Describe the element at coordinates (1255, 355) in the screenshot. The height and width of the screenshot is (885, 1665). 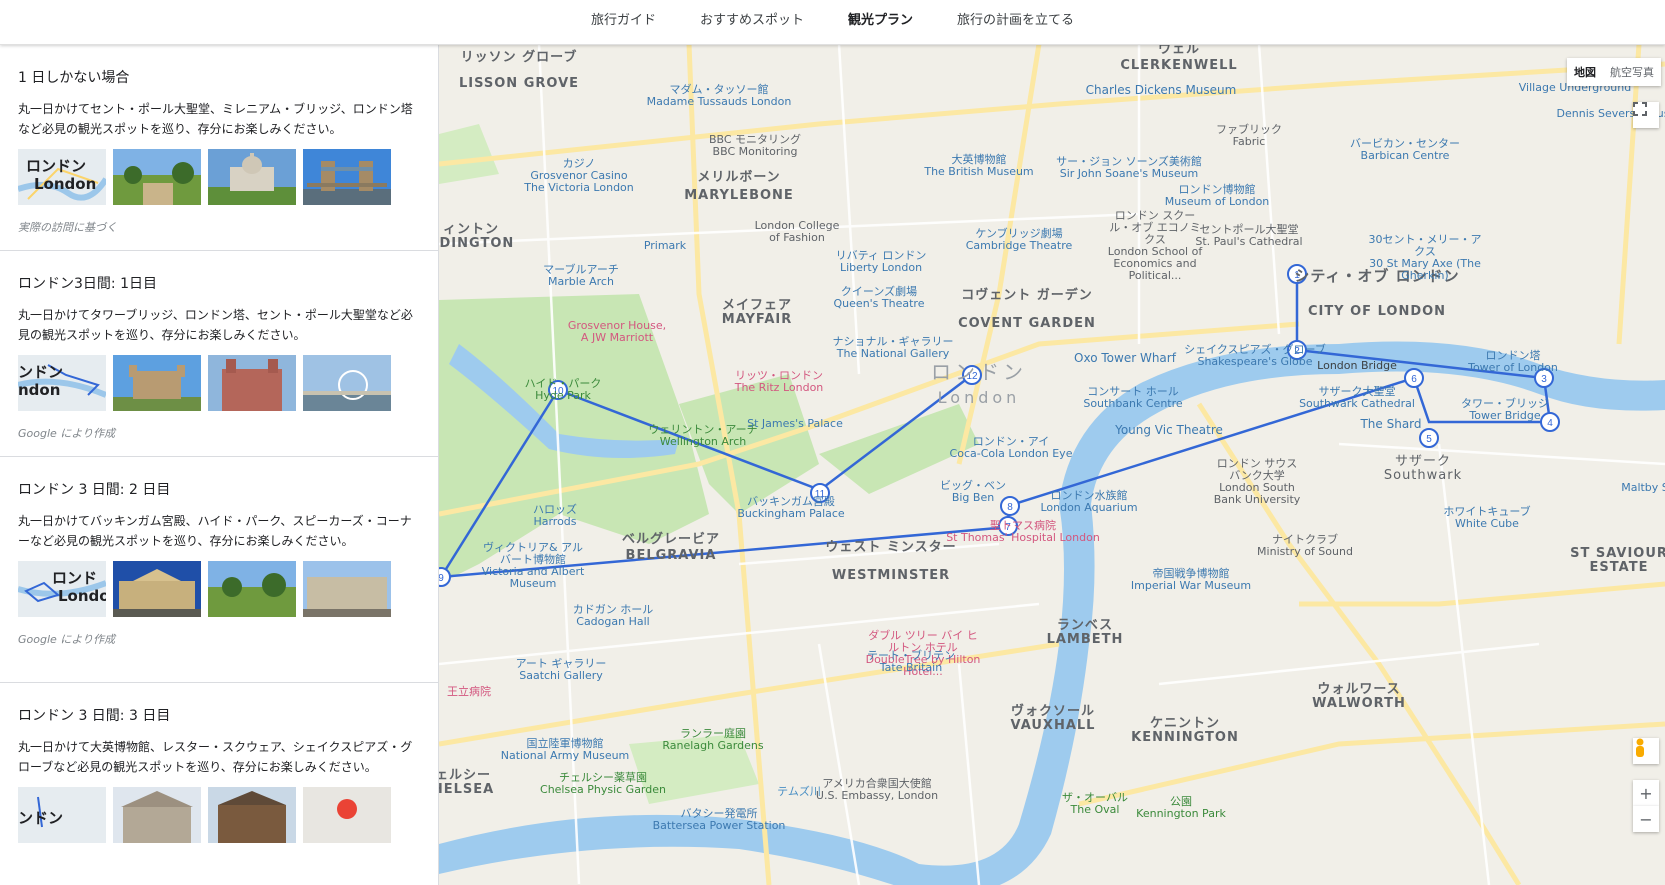
I see `label-globe: シェイクスピアズ・グローブ Shakespeare's Globe` at that location.